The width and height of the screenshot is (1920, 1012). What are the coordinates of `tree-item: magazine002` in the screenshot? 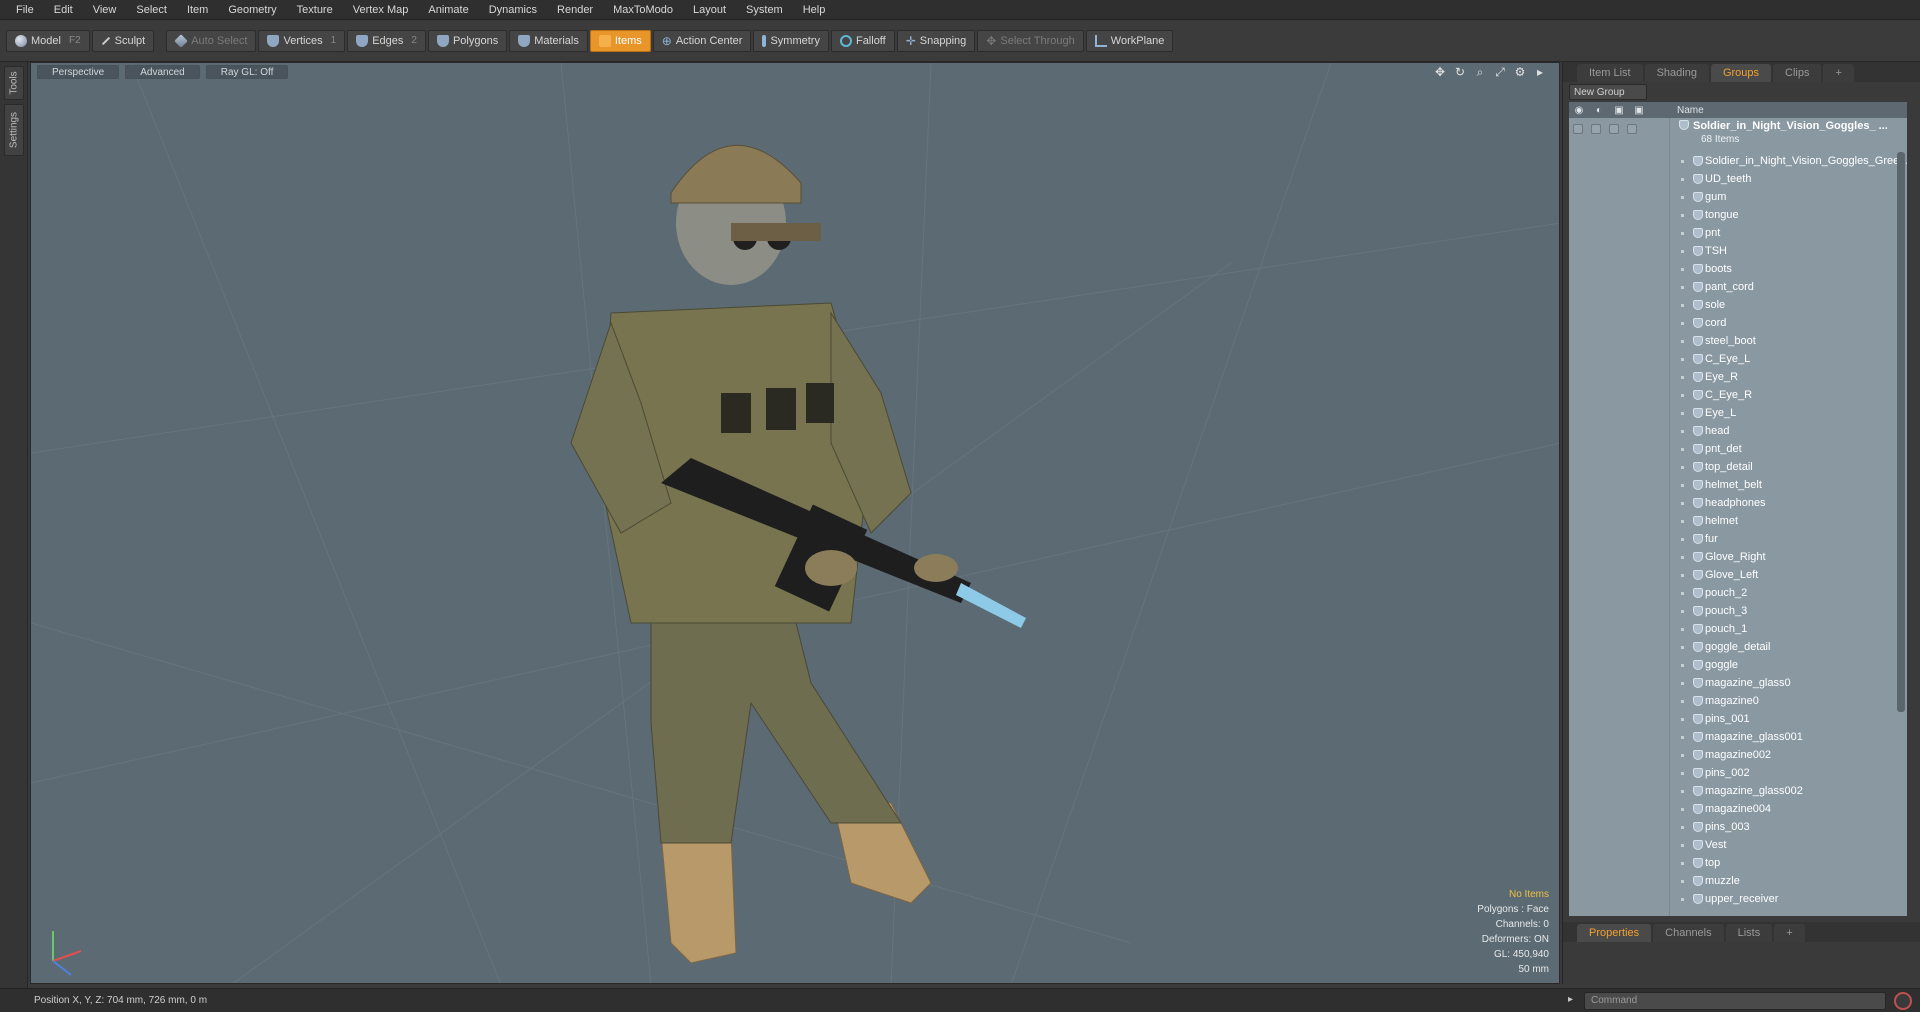 It's located at (1738, 755).